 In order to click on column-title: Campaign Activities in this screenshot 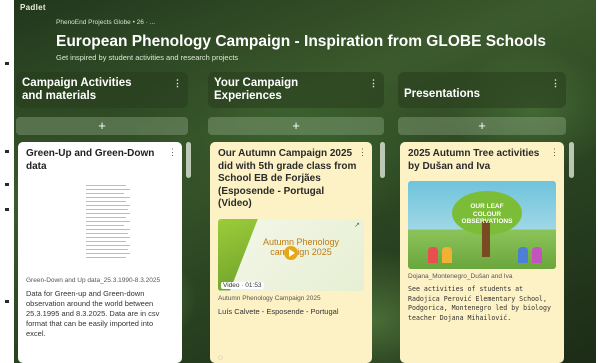, I will do `click(77, 83)`.